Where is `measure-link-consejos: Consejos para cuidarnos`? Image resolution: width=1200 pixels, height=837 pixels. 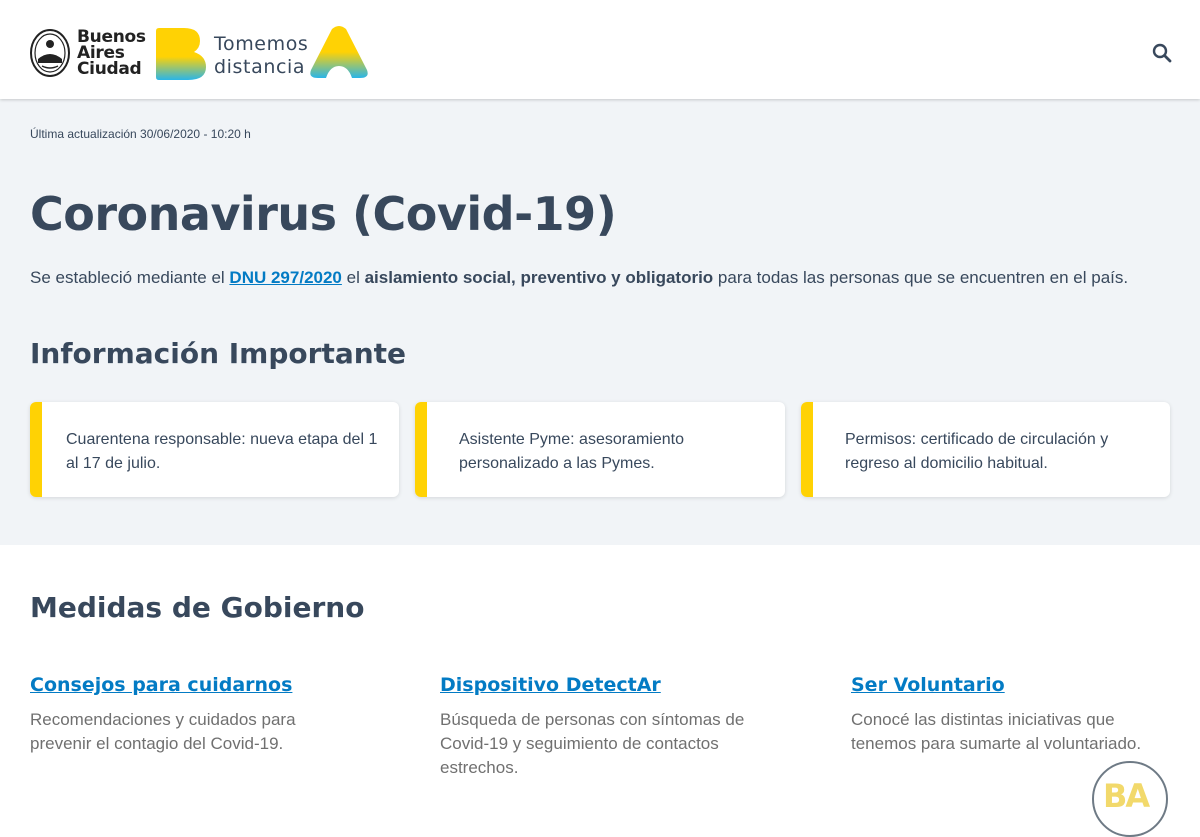 measure-link-consejos: Consejos para cuidarnos is located at coordinates (180, 685).